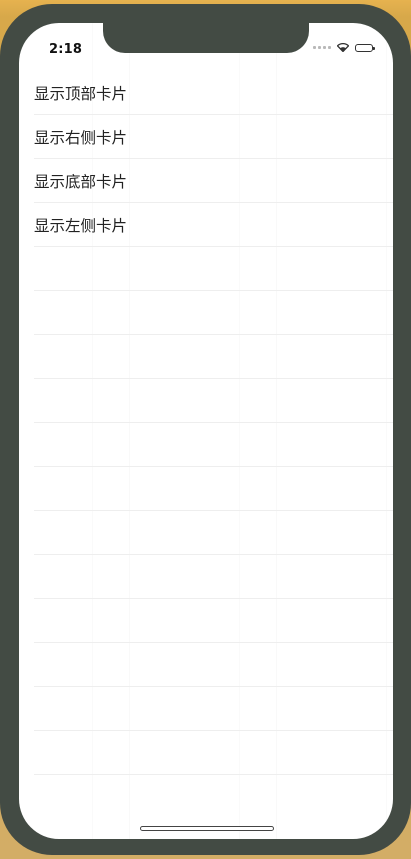 This screenshot has width=411, height=859. Describe the element at coordinates (81, 182) in the screenshot. I see `list-item-label: 显示底部卡片` at that location.